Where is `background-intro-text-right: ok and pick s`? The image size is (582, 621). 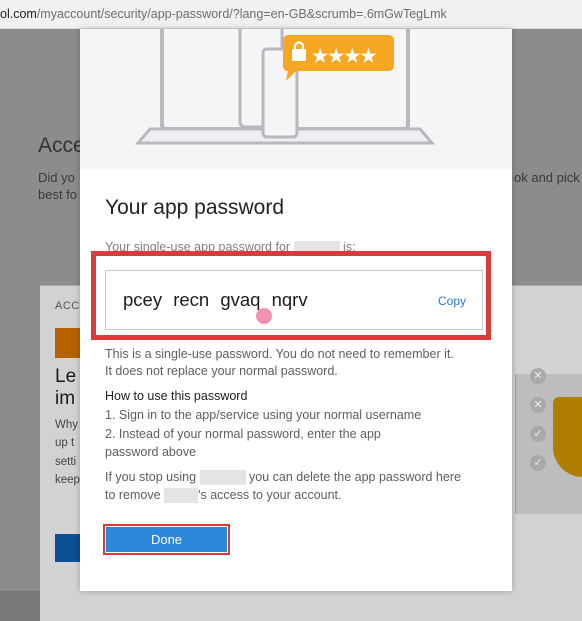 background-intro-text-right: ok and pick s is located at coordinates (548, 177).